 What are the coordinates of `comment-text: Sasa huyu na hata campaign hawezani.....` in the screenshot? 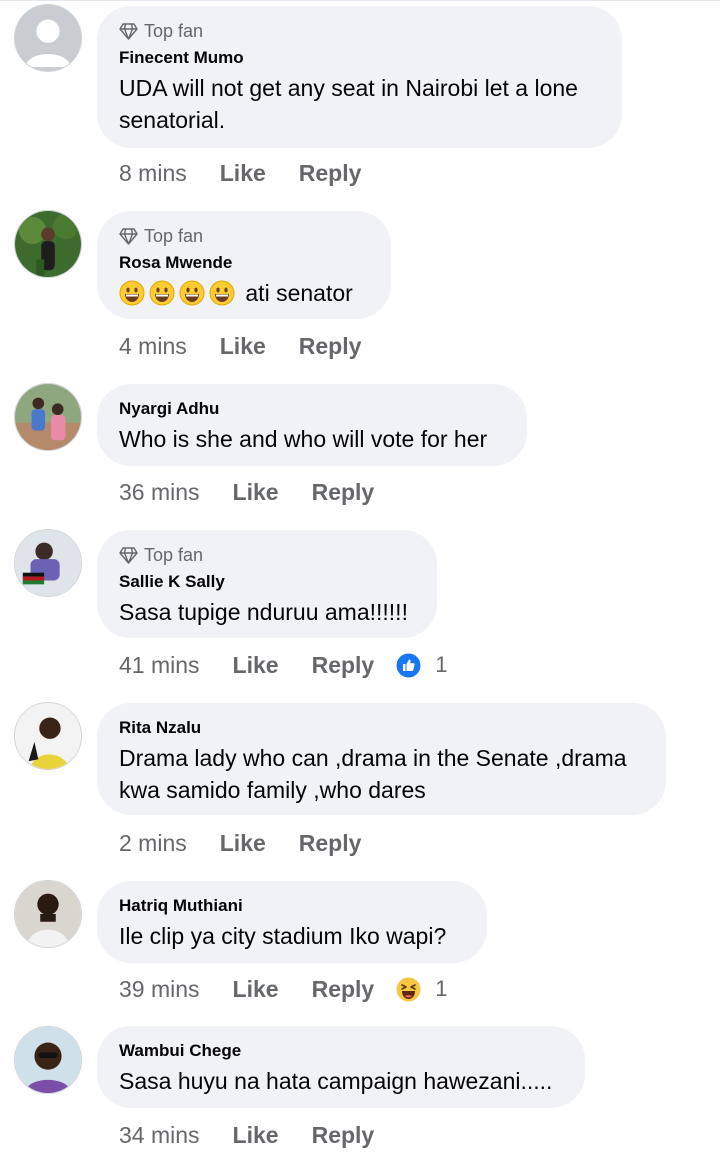 It's located at (336, 1081).